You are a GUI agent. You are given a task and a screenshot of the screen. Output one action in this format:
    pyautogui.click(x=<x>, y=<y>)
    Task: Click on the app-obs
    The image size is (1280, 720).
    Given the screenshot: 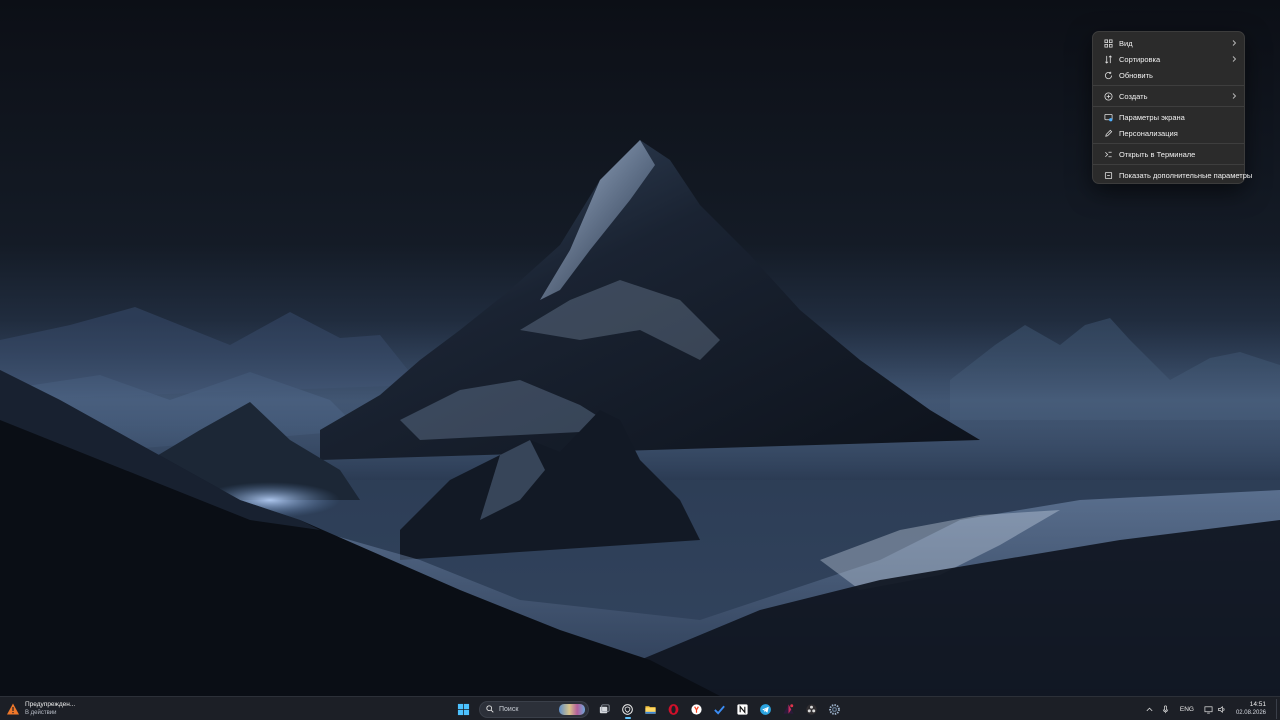 What is the action you would take?
    pyautogui.click(x=812, y=709)
    